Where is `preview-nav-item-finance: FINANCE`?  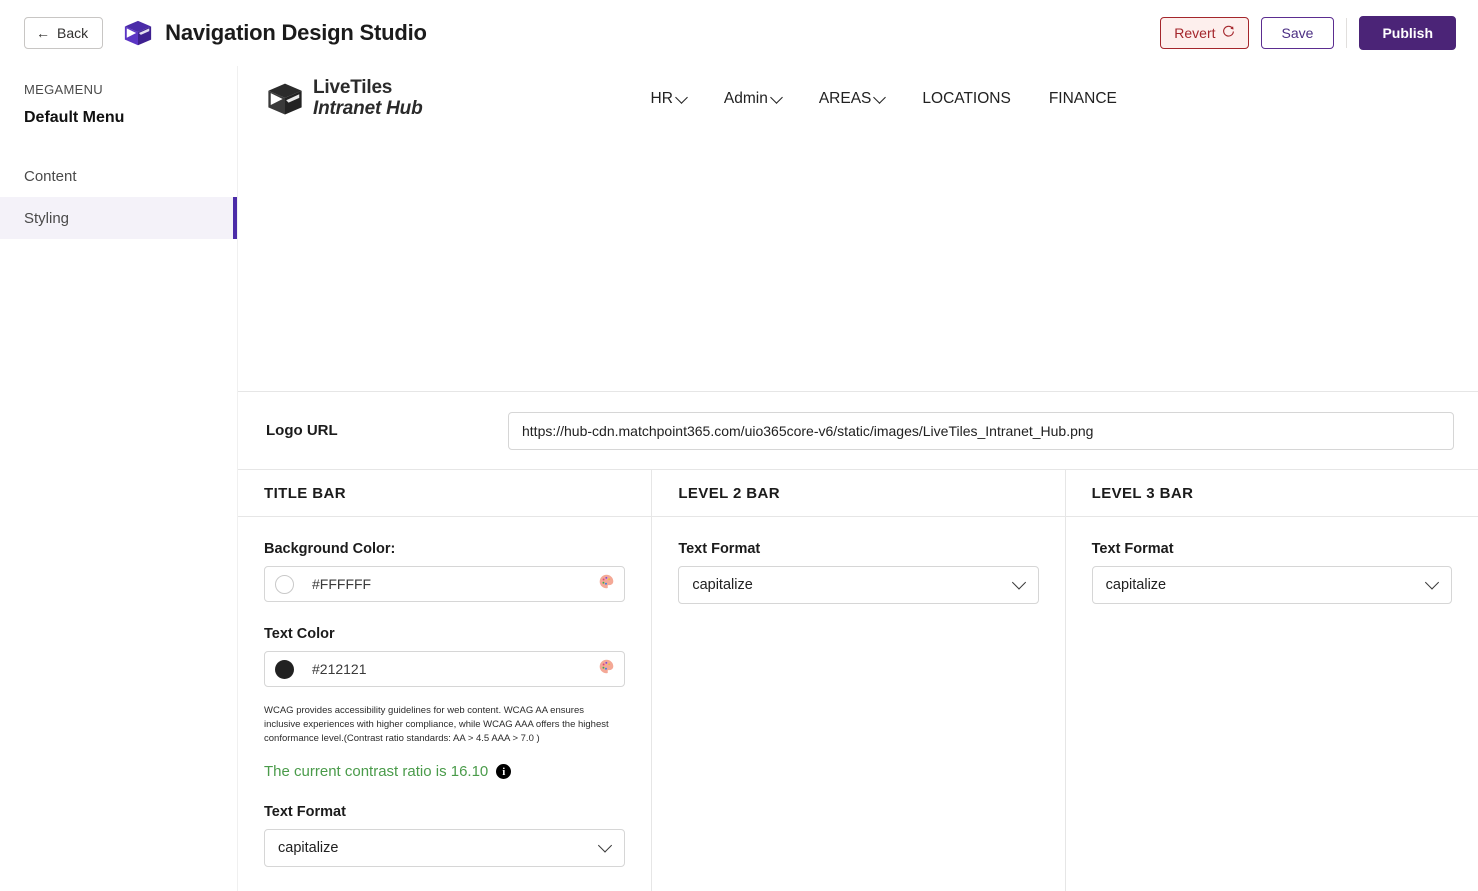
preview-nav-item-finance: FINANCE is located at coordinates (1083, 99).